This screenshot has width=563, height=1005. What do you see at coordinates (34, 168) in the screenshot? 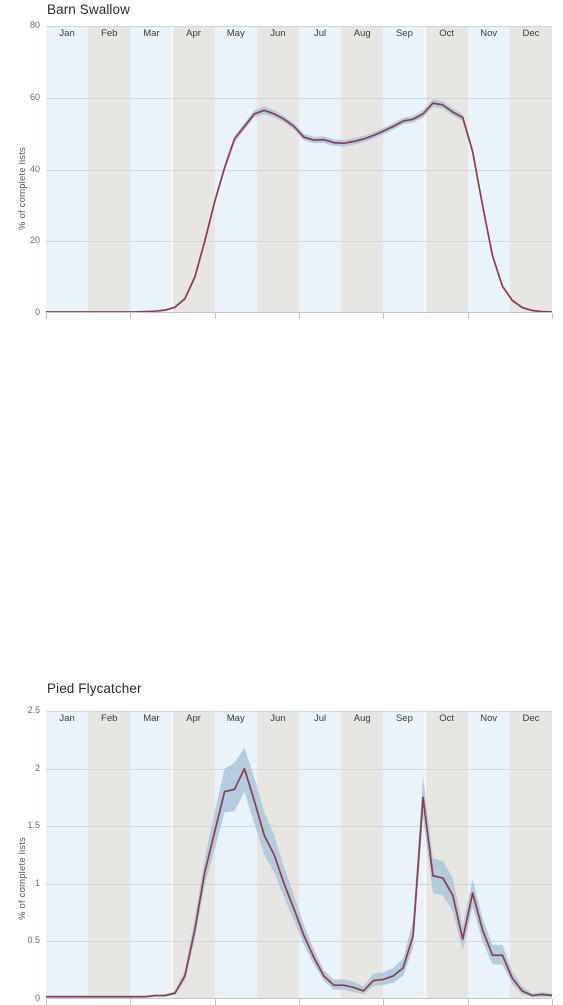
I see `y-tick-40: 40` at bounding box center [34, 168].